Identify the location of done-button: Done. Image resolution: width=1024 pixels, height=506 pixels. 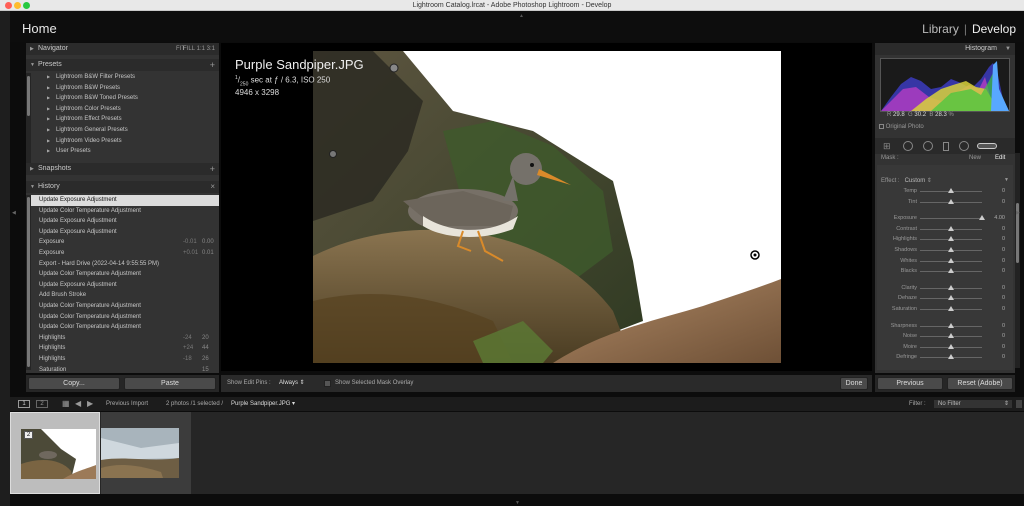
(854, 383).